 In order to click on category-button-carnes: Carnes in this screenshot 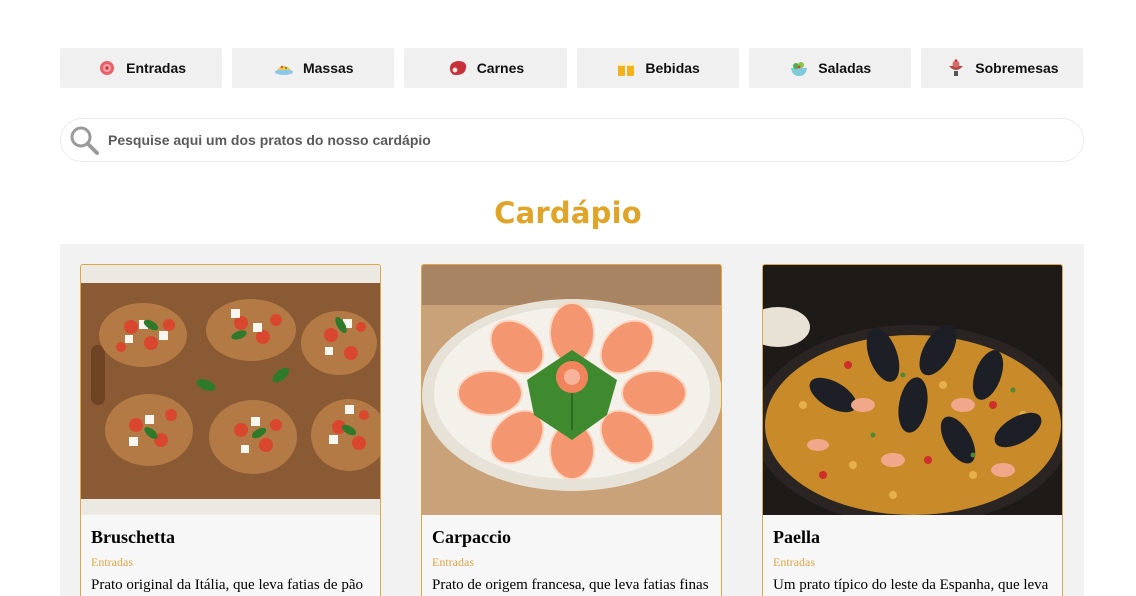, I will do `click(485, 68)`.